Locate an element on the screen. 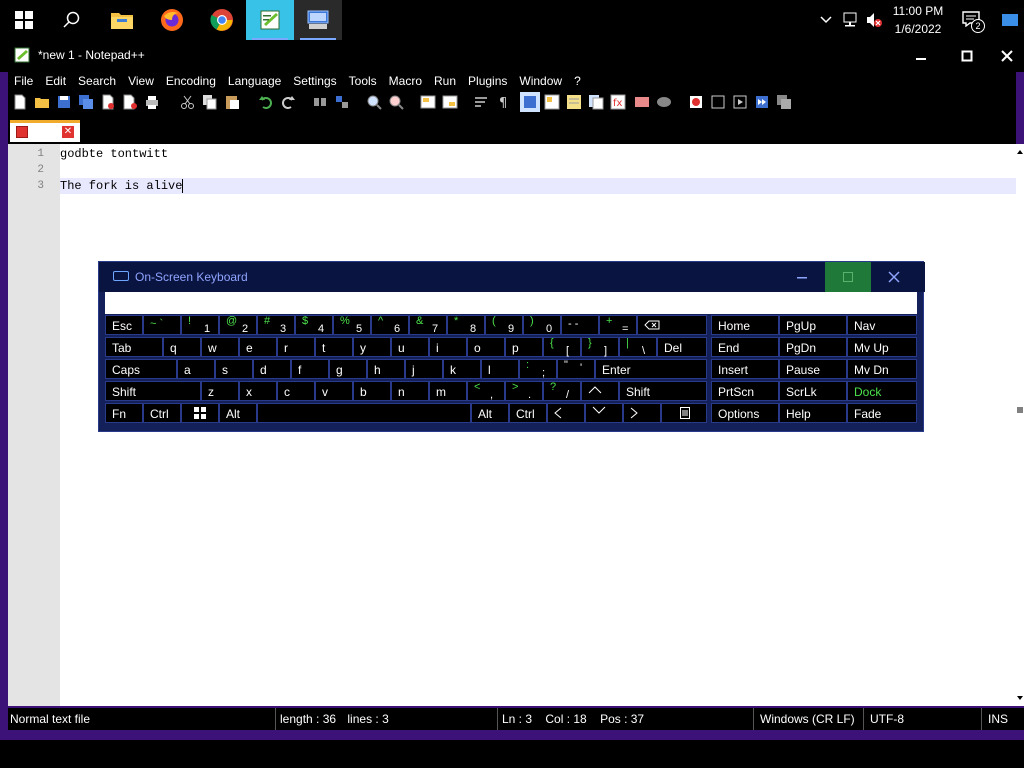  key-slash: ? / is located at coordinates (562, 391).